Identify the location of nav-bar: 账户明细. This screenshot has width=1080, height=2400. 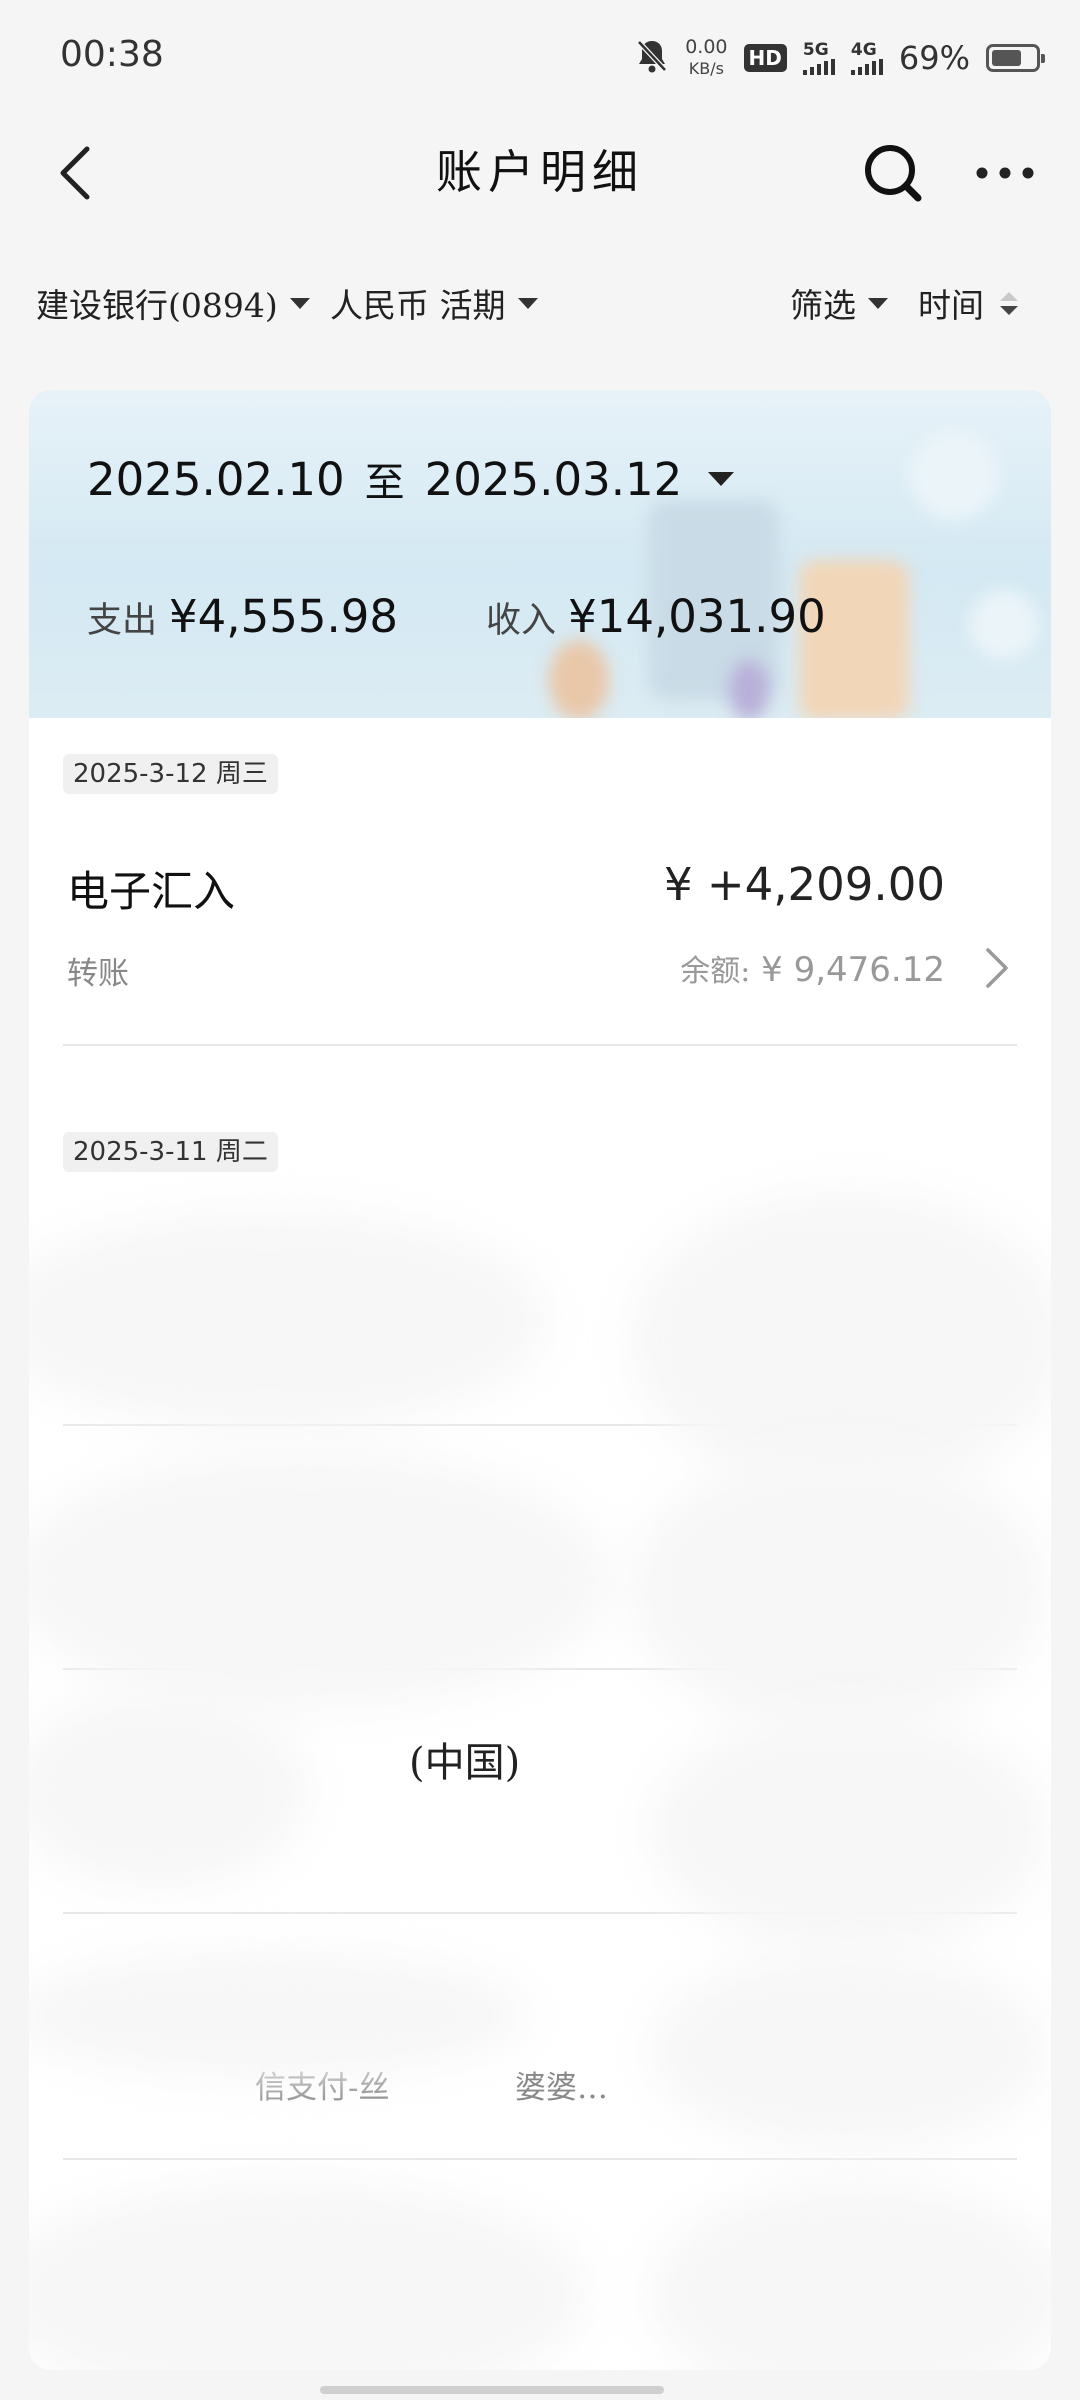
(540, 173).